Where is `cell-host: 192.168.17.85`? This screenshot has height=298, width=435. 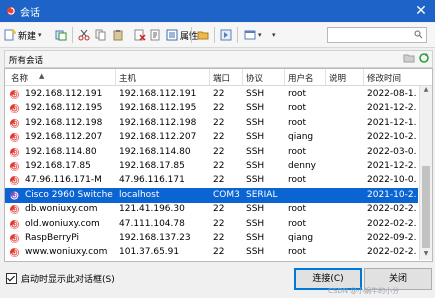
cell-host: 192.168.17.85 is located at coordinates (152, 166).